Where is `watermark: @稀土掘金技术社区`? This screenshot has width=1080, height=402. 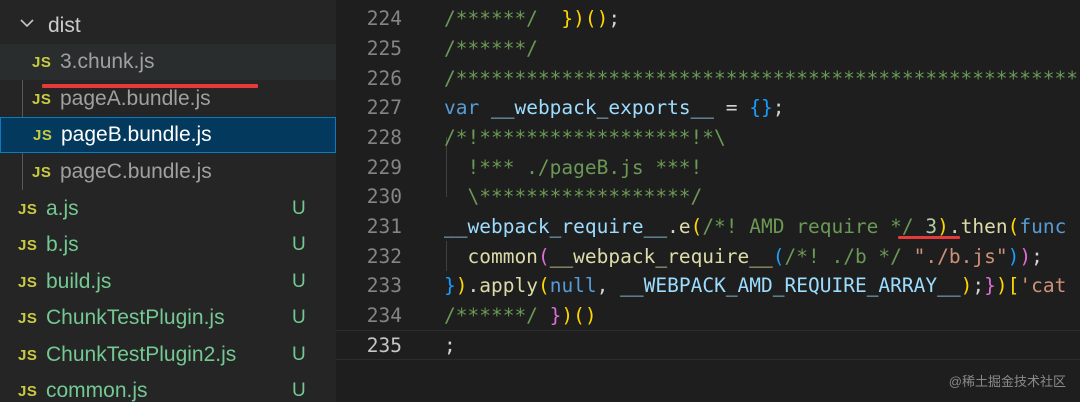 watermark: @稀土掘金技术社区 is located at coordinates (1007, 381).